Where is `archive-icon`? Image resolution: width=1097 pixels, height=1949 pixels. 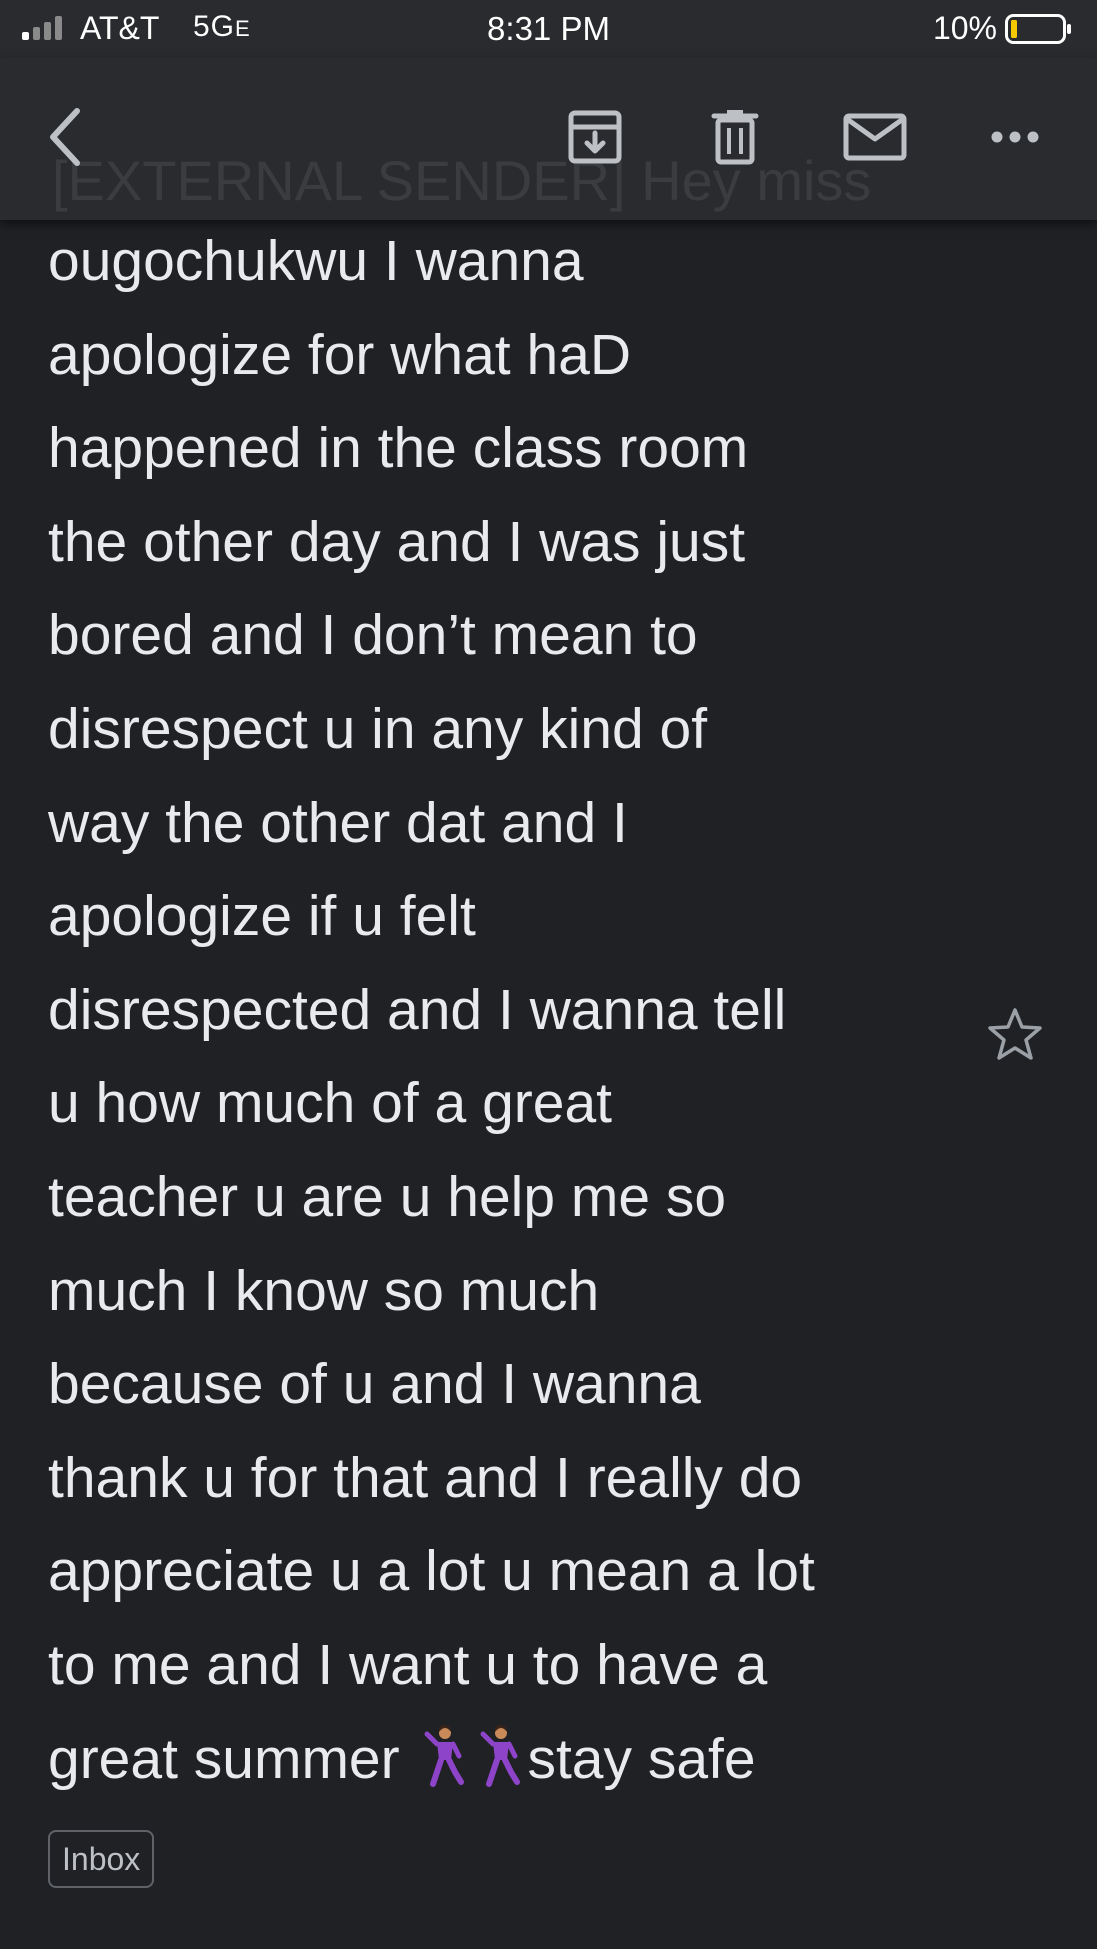 archive-icon is located at coordinates (595, 137).